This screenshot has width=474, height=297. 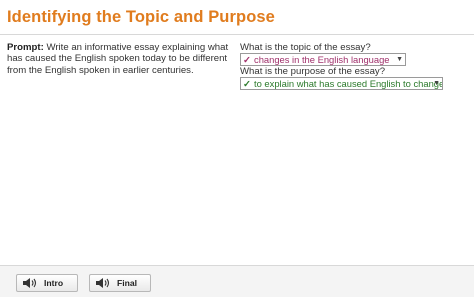 I want to click on topic-question-label: What is the topic of the essay?, so click(x=305, y=47).